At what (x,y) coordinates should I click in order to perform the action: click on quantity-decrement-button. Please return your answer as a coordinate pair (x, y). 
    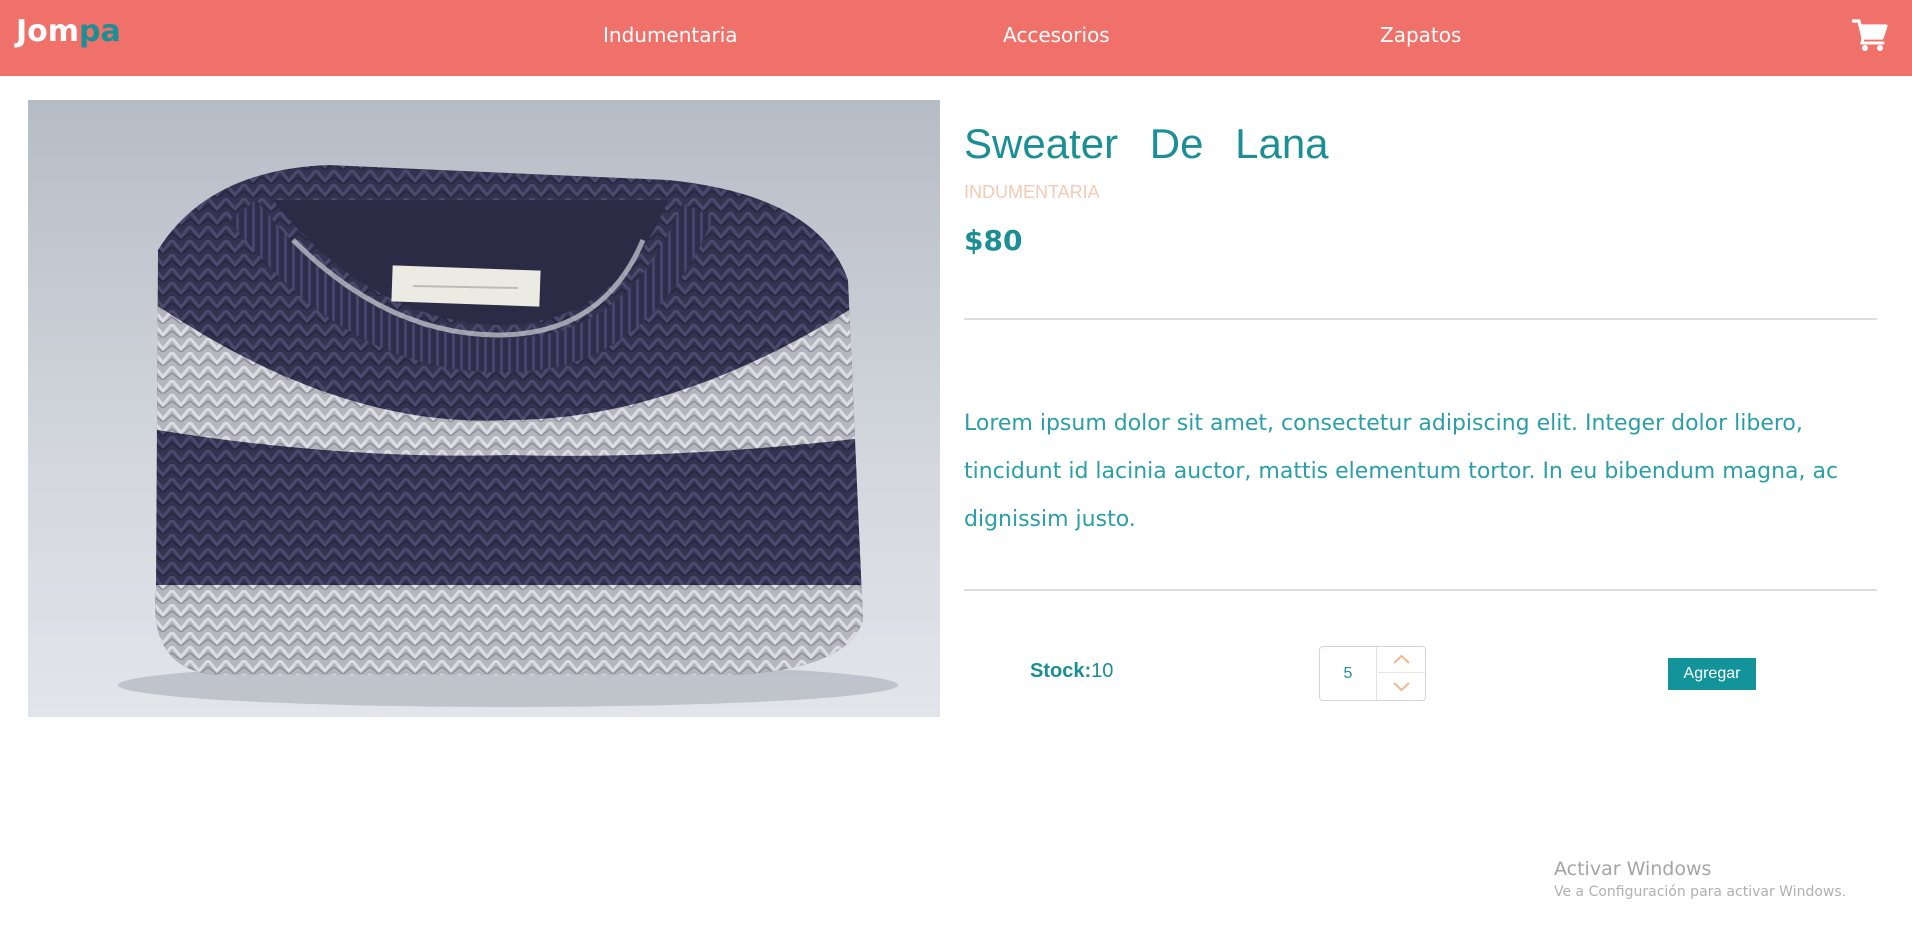
    Looking at the image, I should click on (1401, 687).